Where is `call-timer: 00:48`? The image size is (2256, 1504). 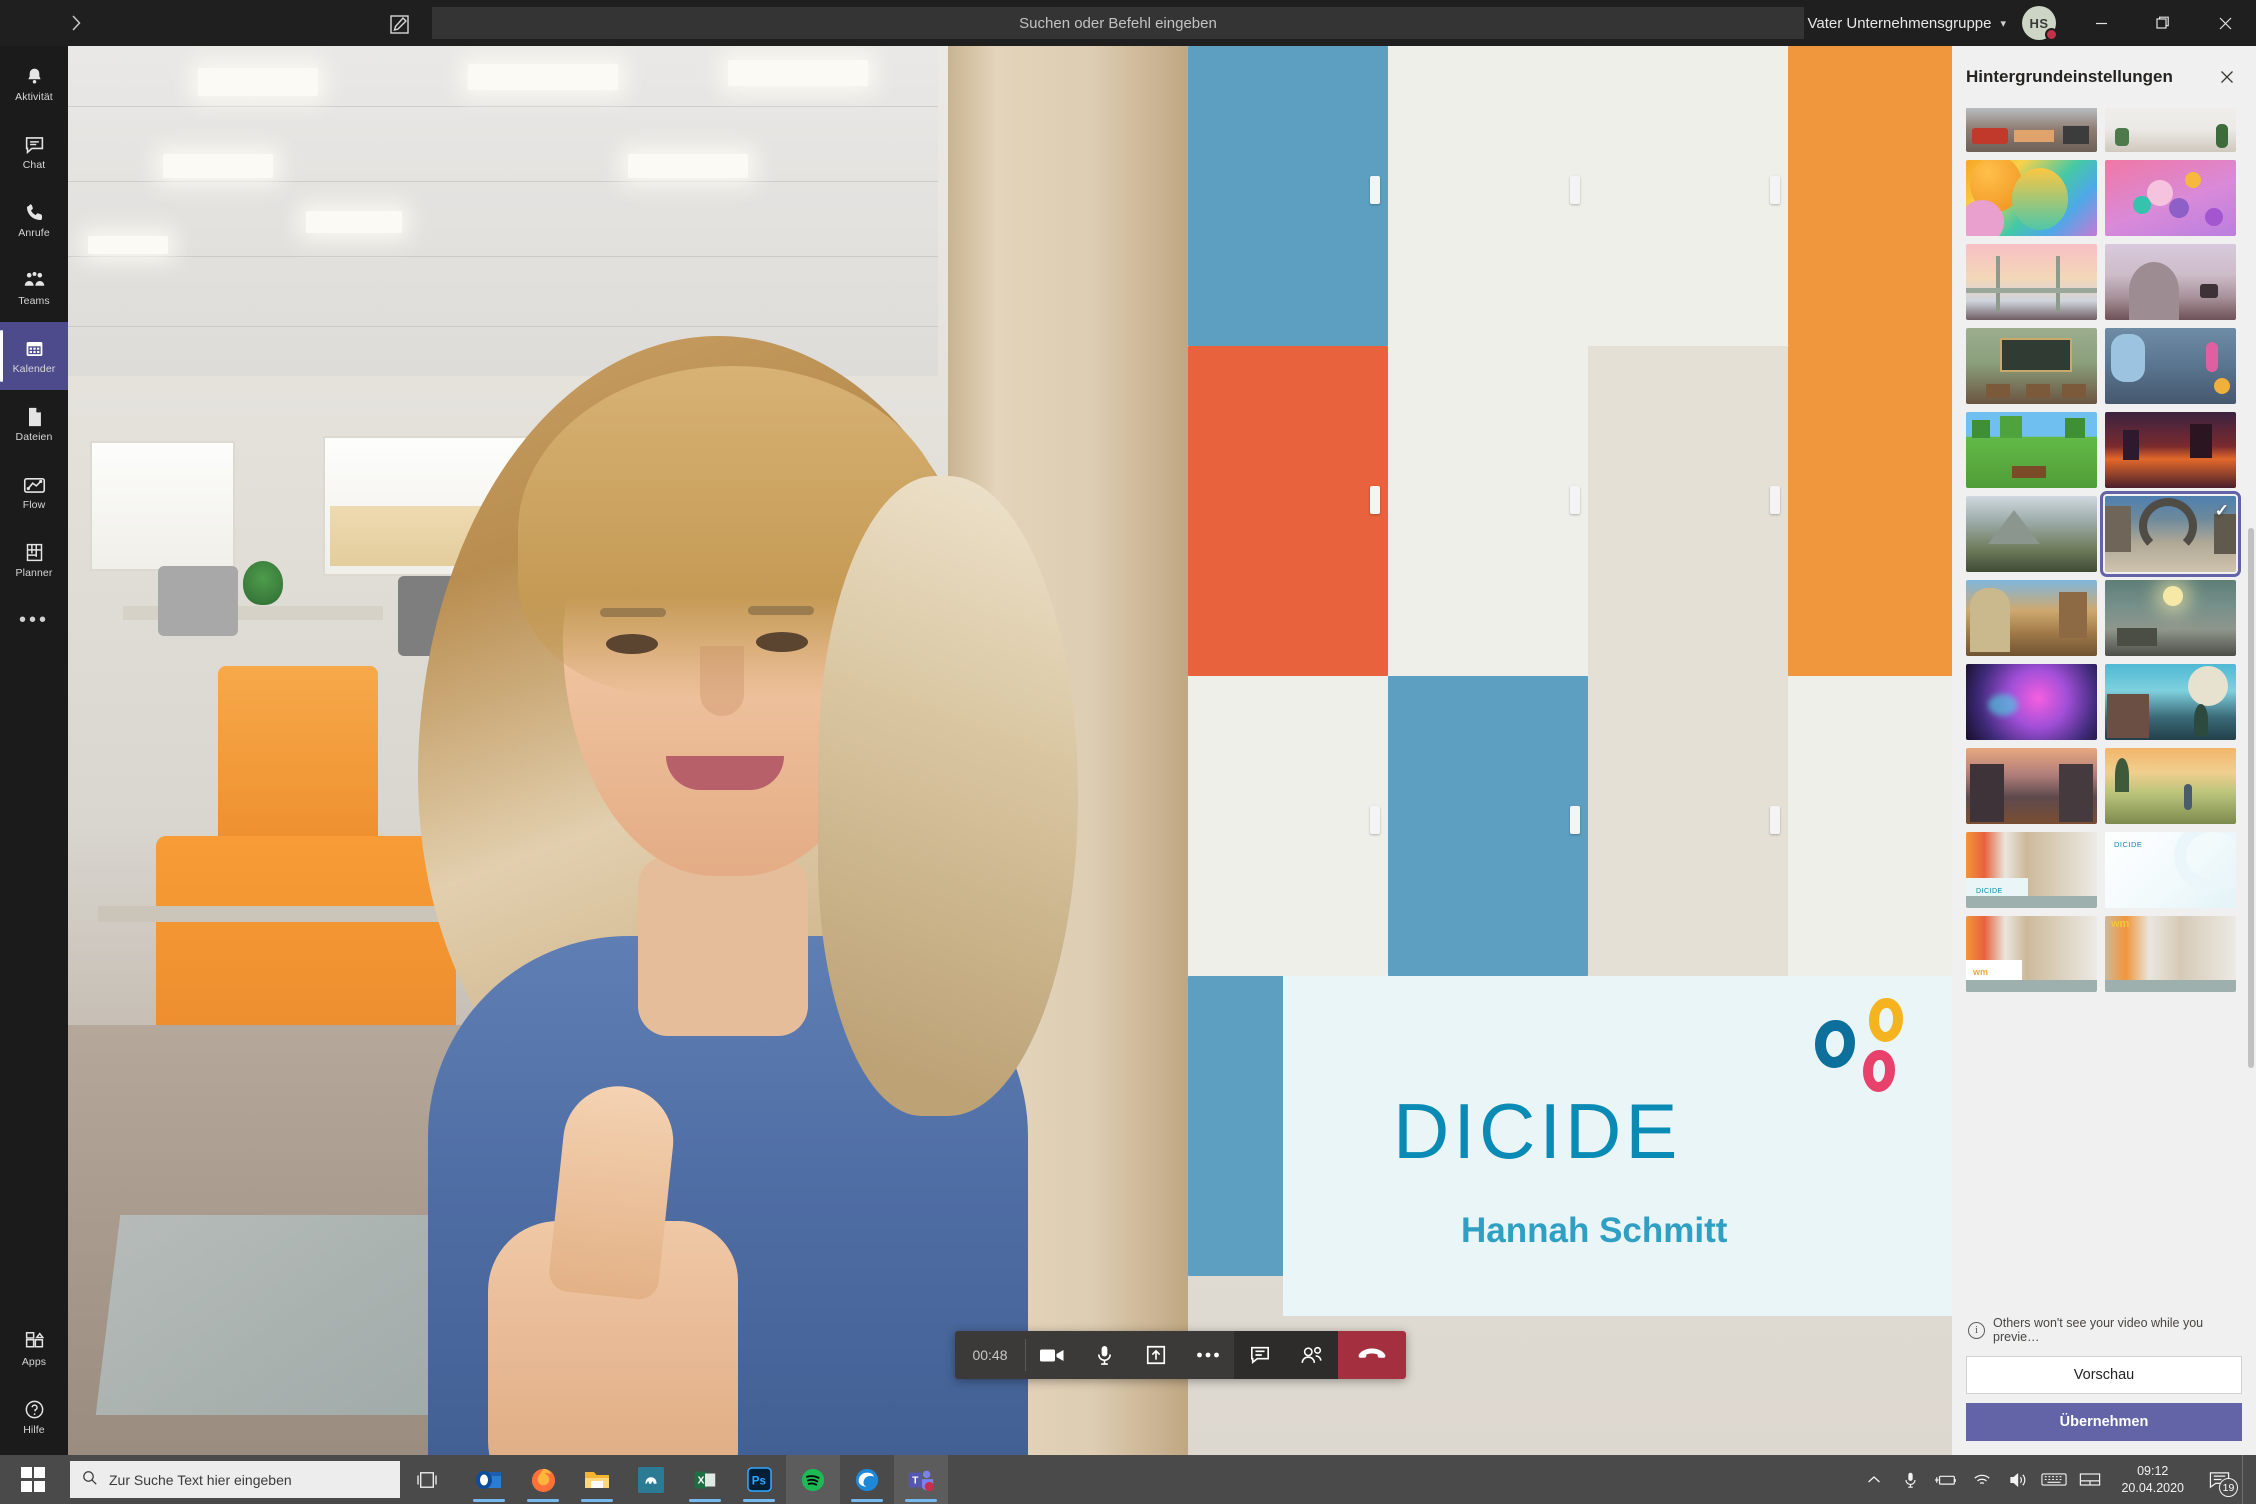
call-timer: 00:48 is located at coordinates (990, 1355).